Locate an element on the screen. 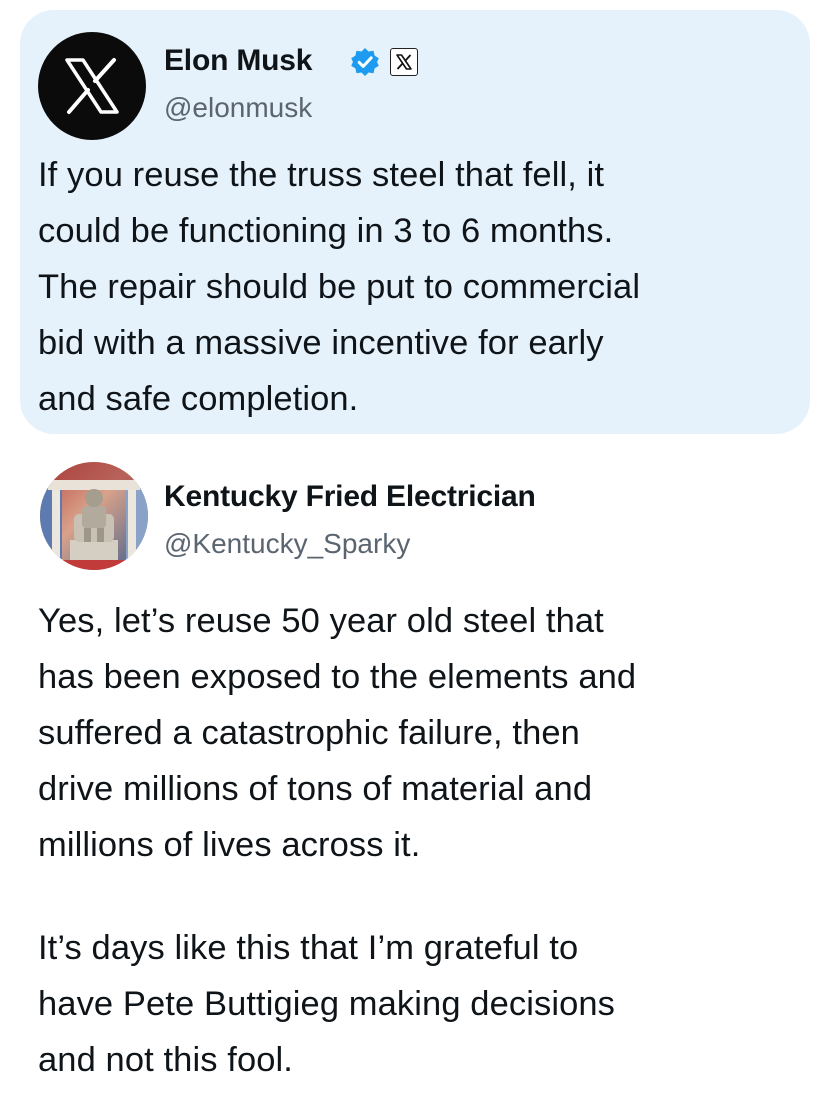  reply-author-handle: @Kentucky_Sparky is located at coordinates (287, 544).